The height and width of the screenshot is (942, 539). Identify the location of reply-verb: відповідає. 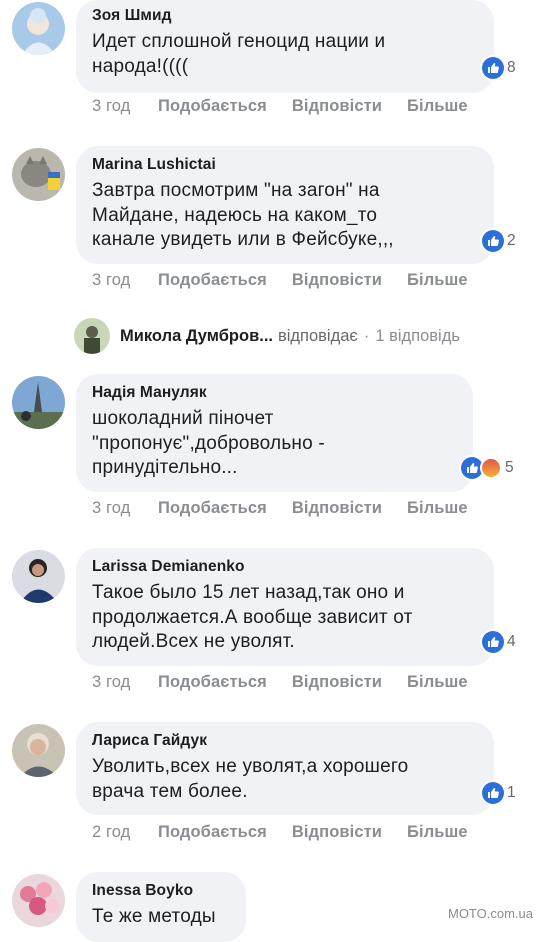
(318, 335).